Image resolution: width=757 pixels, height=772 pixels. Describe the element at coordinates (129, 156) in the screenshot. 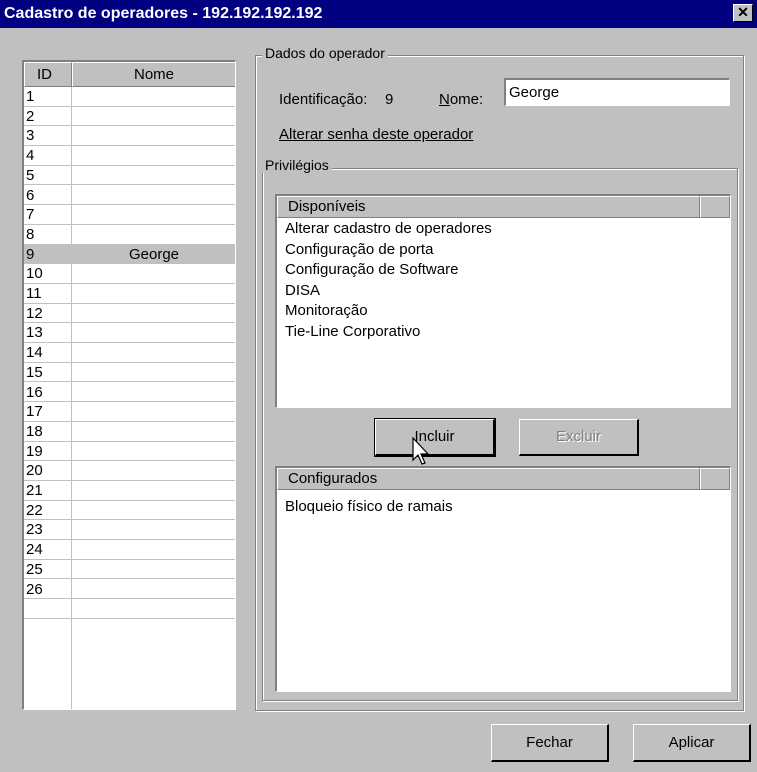

I see `table-row: 4` at that location.